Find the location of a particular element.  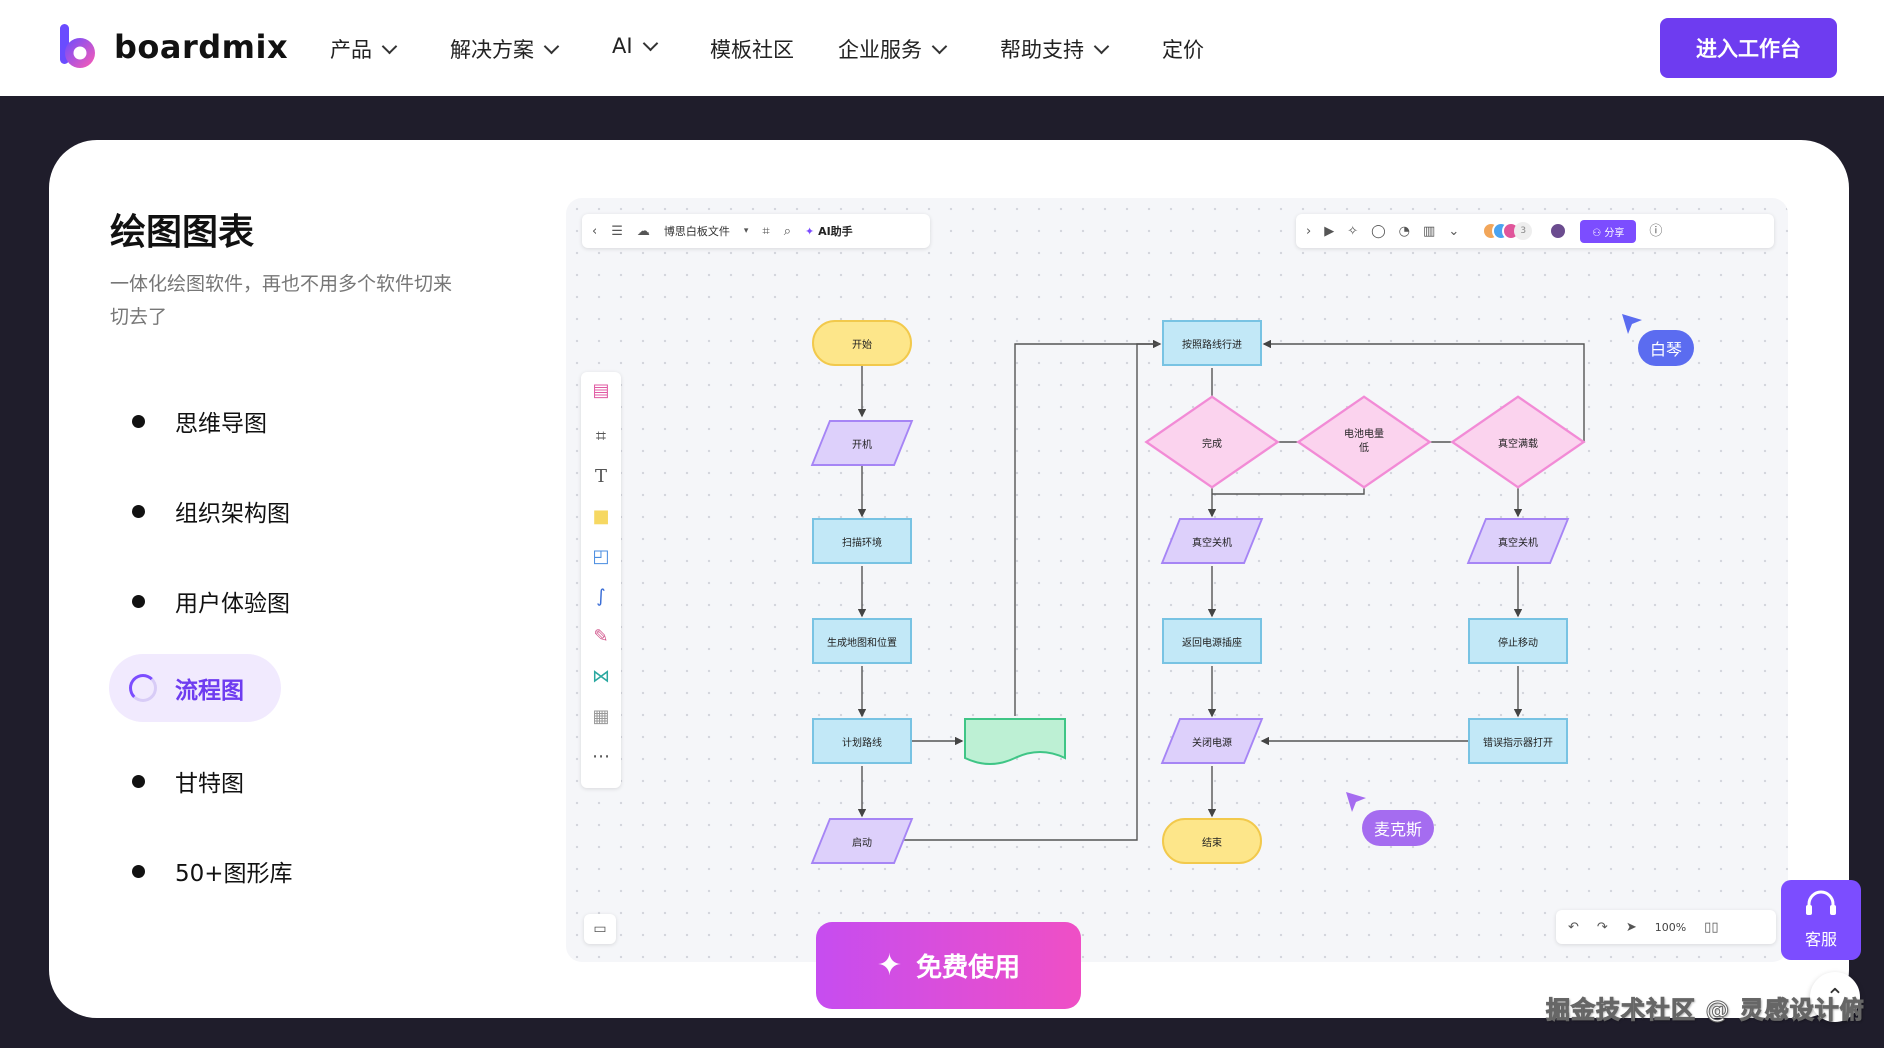

cursor-label-baiqin: 白琴 is located at coordinates (1666, 348).